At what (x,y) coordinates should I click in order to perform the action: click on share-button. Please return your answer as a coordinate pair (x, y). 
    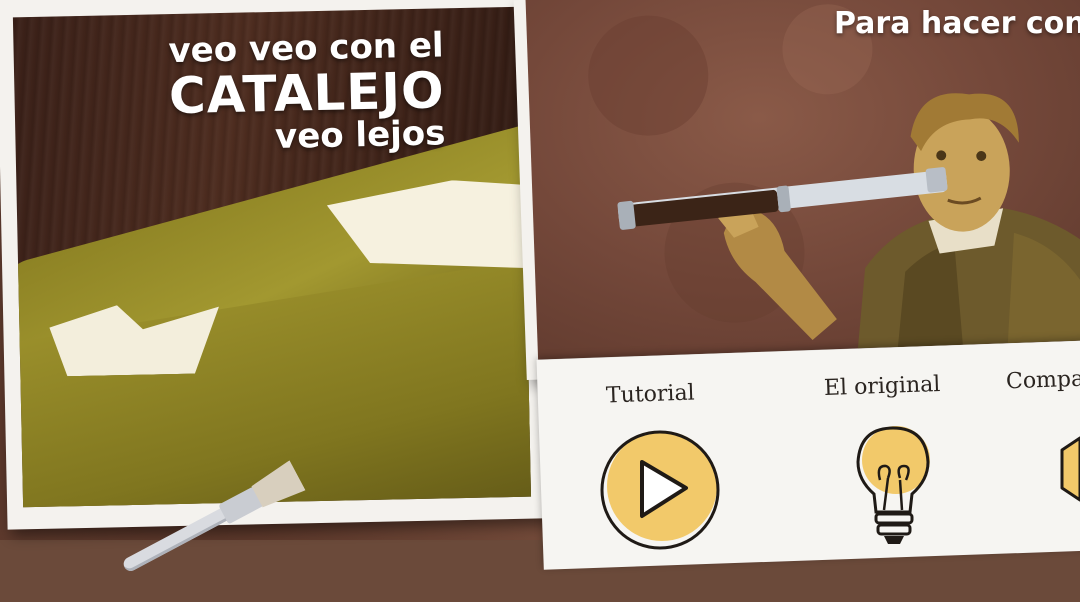
    Looking at the image, I should click on (1066, 475).